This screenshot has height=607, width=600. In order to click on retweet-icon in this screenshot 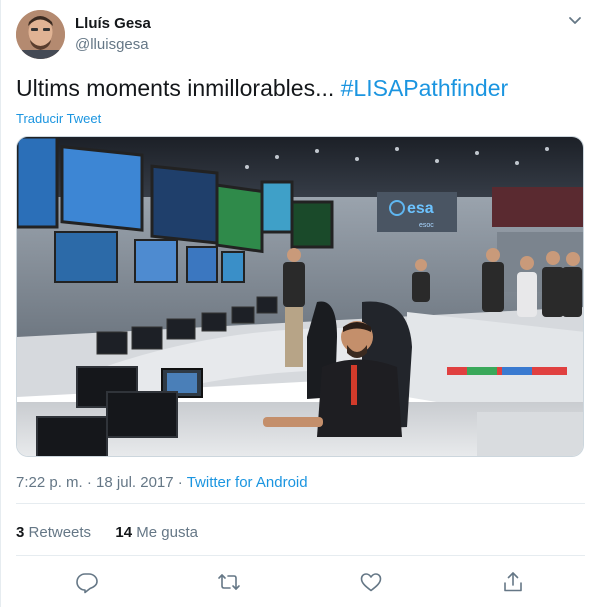, I will do `click(229, 582)`.